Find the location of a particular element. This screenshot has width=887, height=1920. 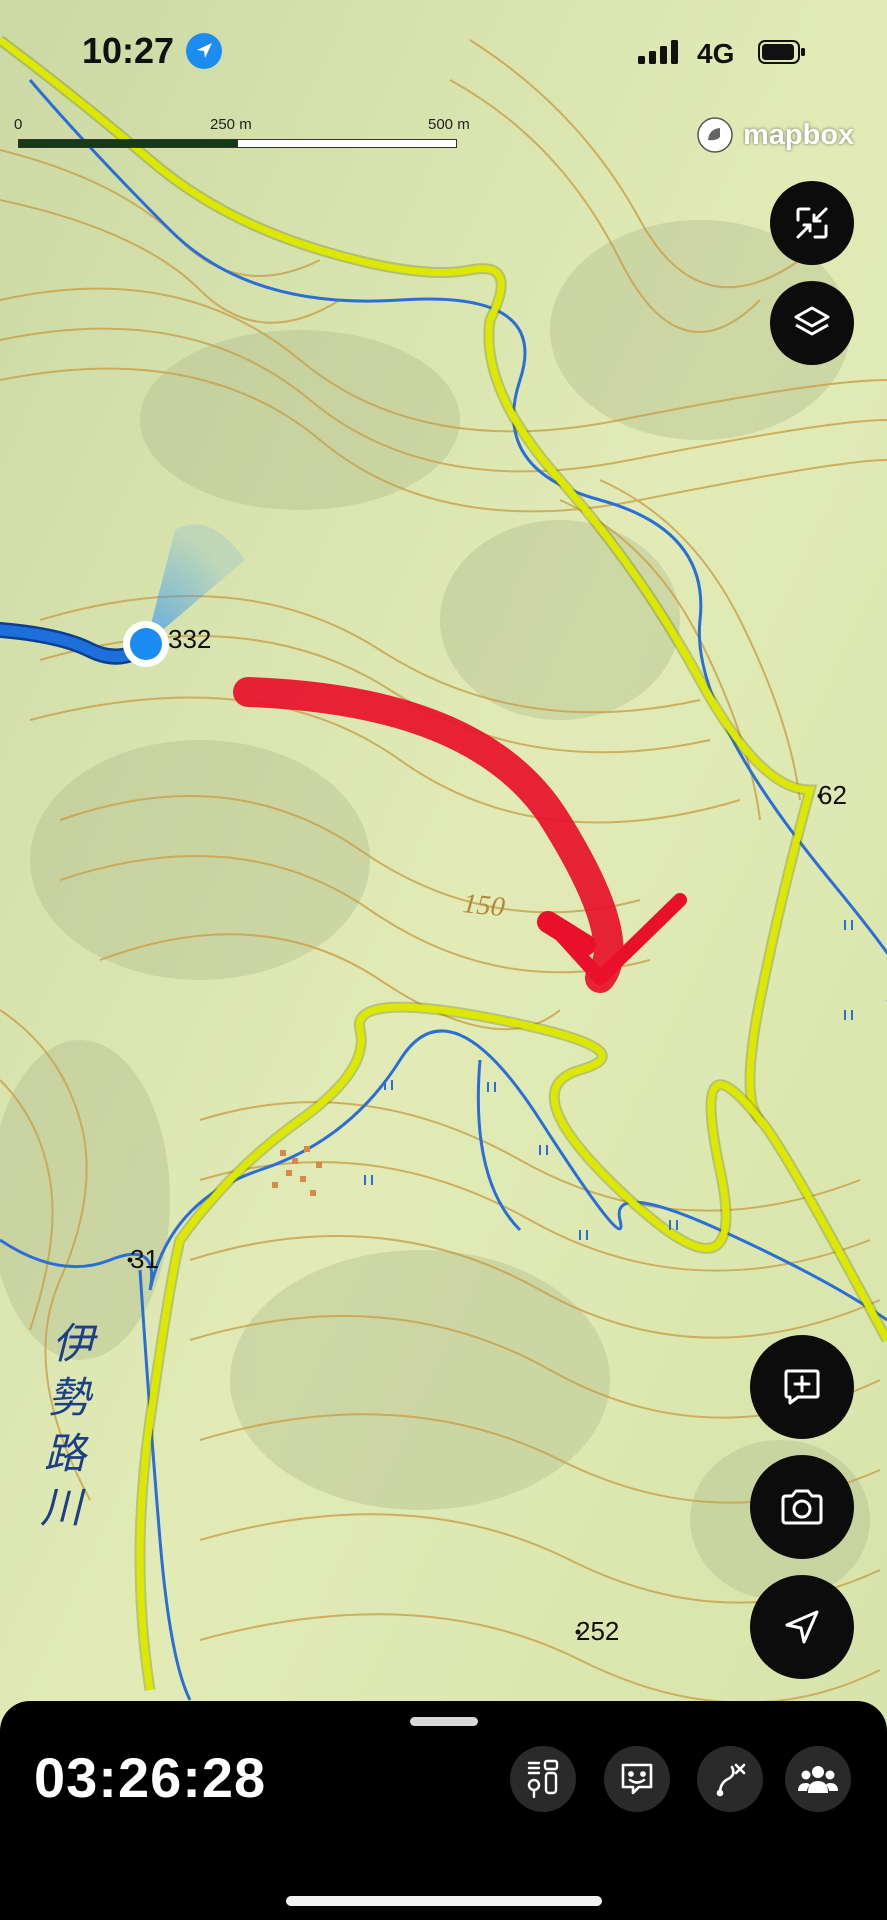

trail-info-icon is located at coordinates (543, 1779).